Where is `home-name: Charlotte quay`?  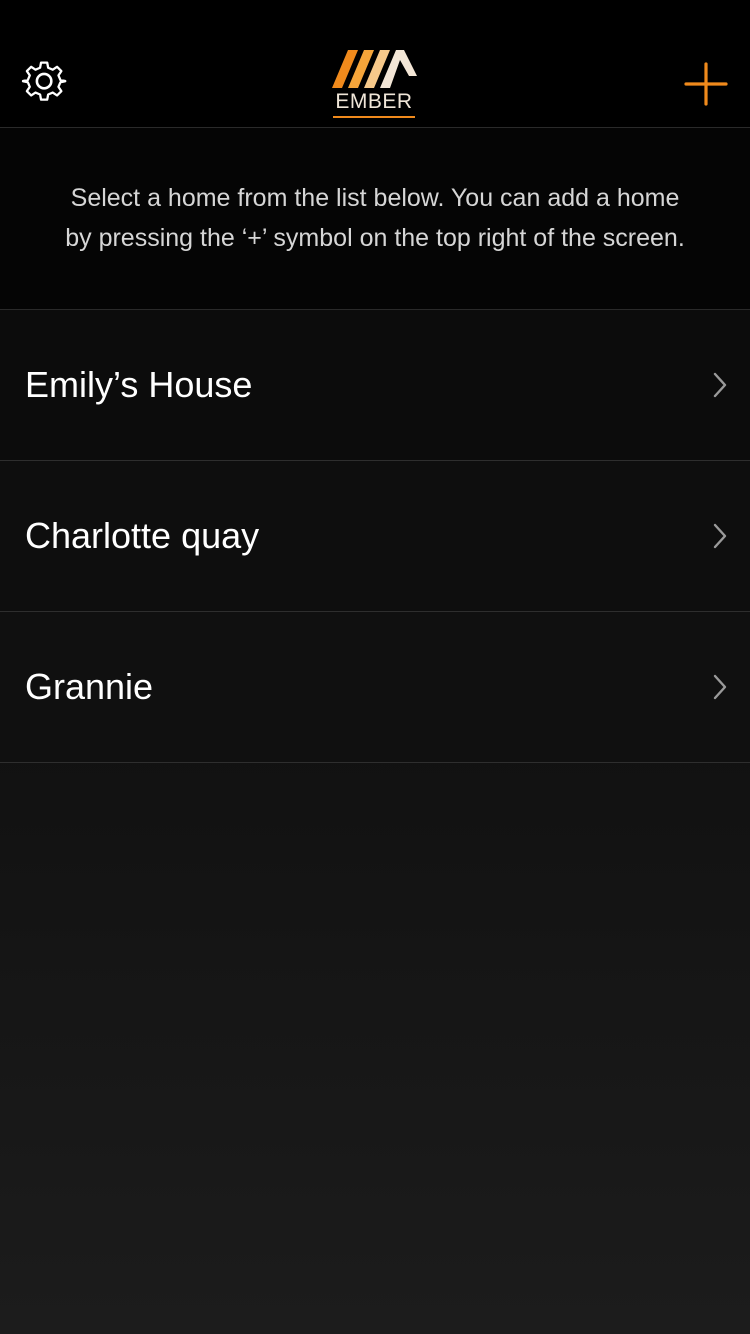
home-name: Charlotte quay is located at coordinates (142, 535).